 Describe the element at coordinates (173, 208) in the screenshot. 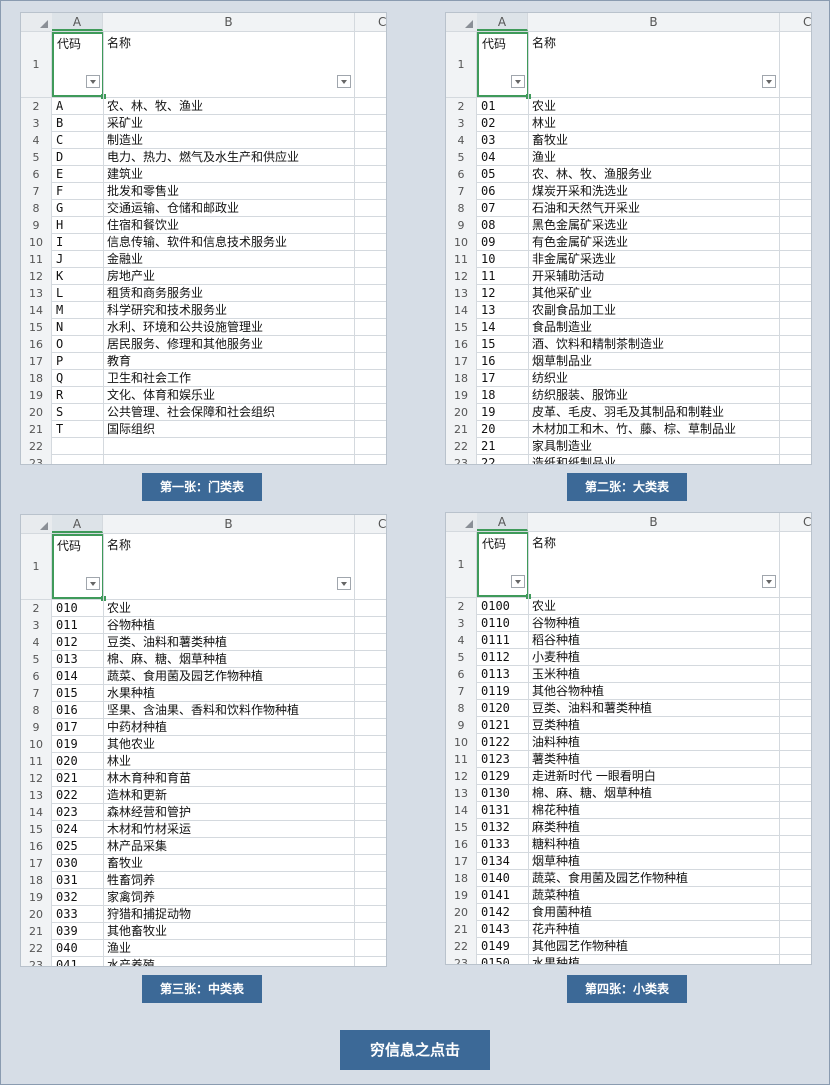

I see `name-cell: 交通运输、仓储和邮政业` at that location.